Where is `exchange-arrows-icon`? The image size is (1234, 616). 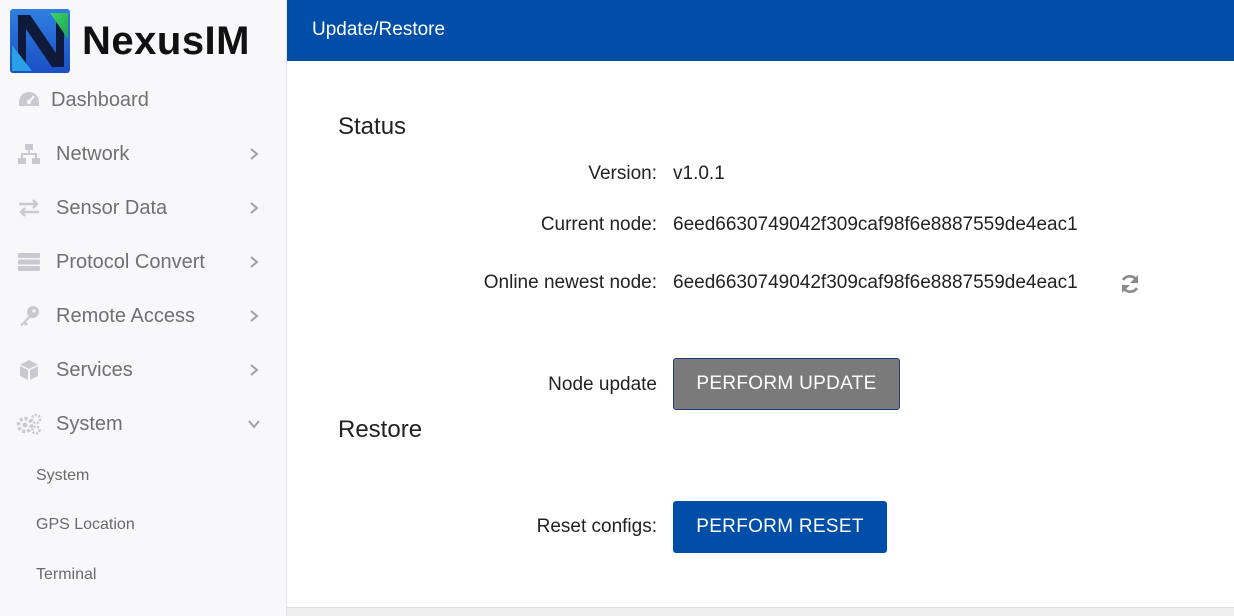
exchange-arrows-icon is located at coordinates (29, 208).